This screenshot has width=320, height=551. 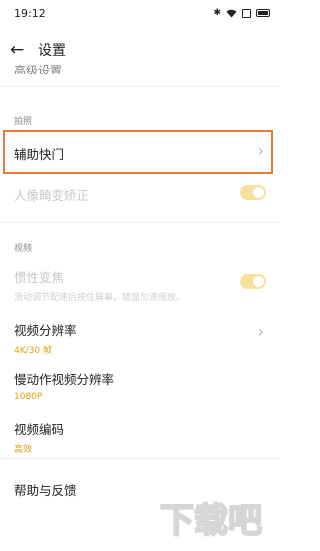 I want to click on battery-icon, so click(x=263, y=13).